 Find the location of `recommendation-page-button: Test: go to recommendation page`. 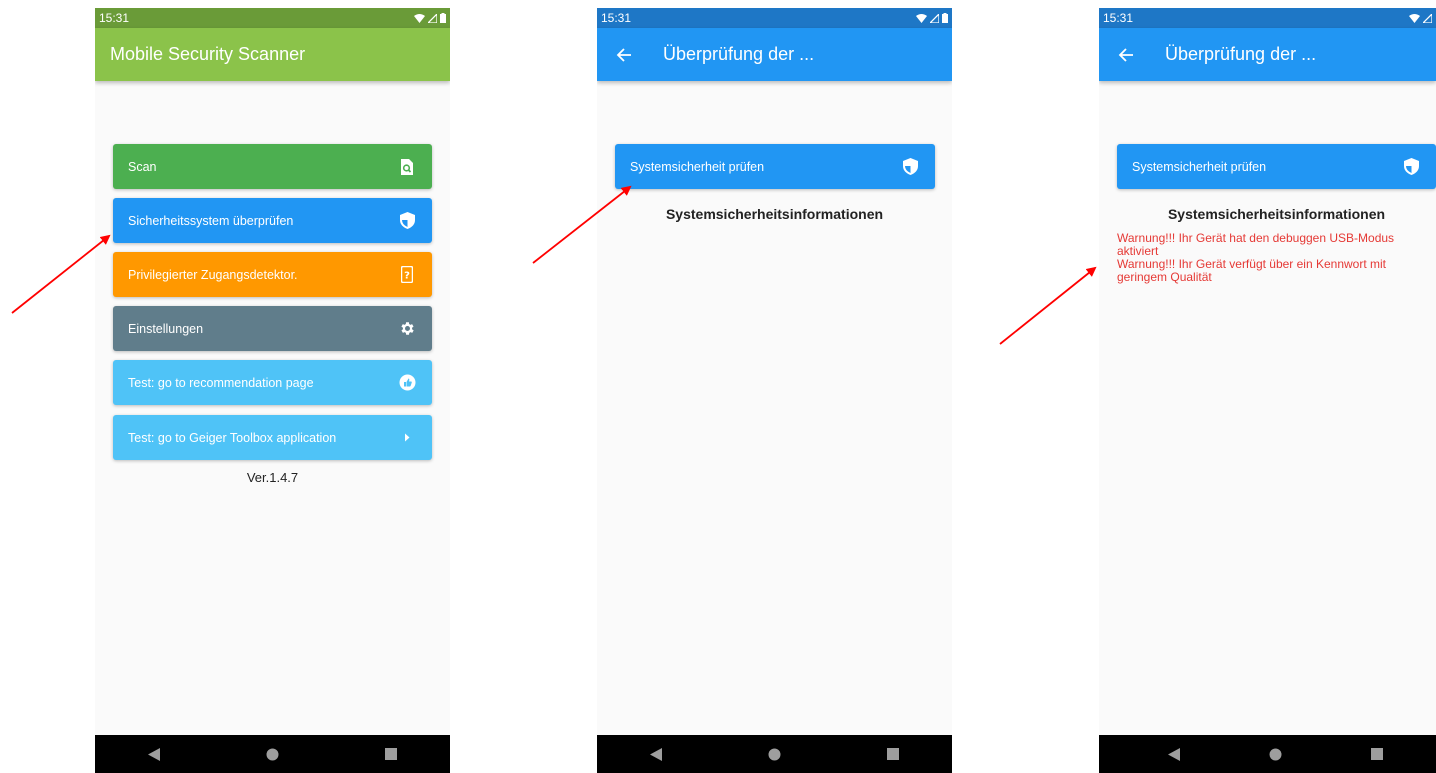

recommendation-page-button: Test: go to recommendation page is located at coordinates (272, 382).